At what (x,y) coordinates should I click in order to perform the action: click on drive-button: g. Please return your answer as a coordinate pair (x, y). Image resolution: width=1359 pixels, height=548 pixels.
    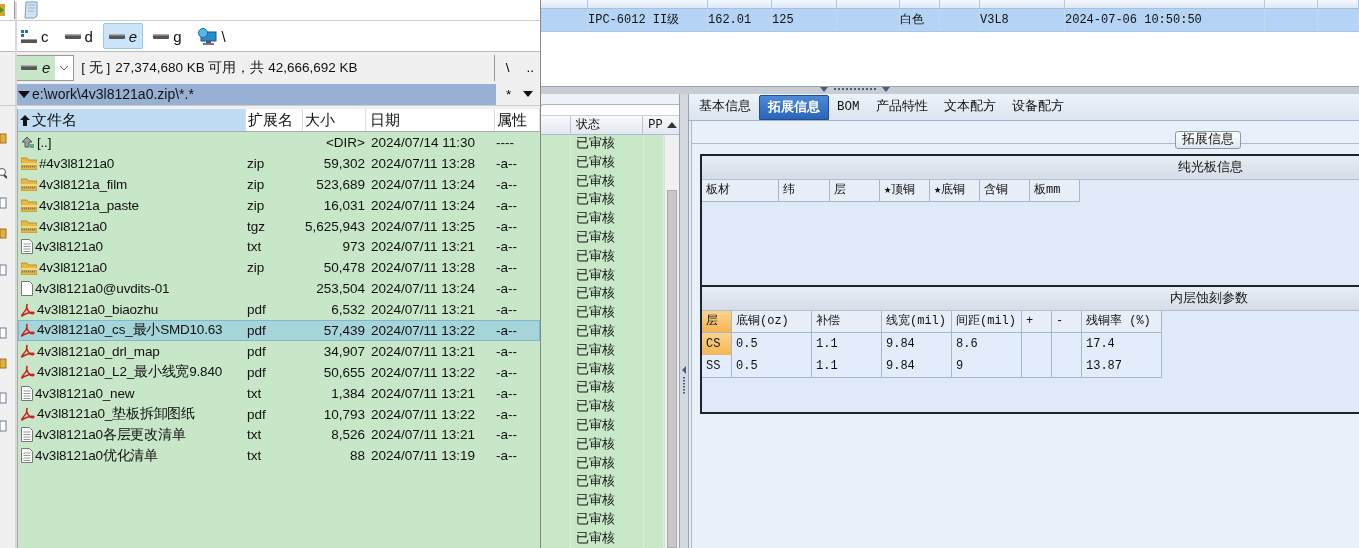
    Looking at the image, I should click on (167, 36).